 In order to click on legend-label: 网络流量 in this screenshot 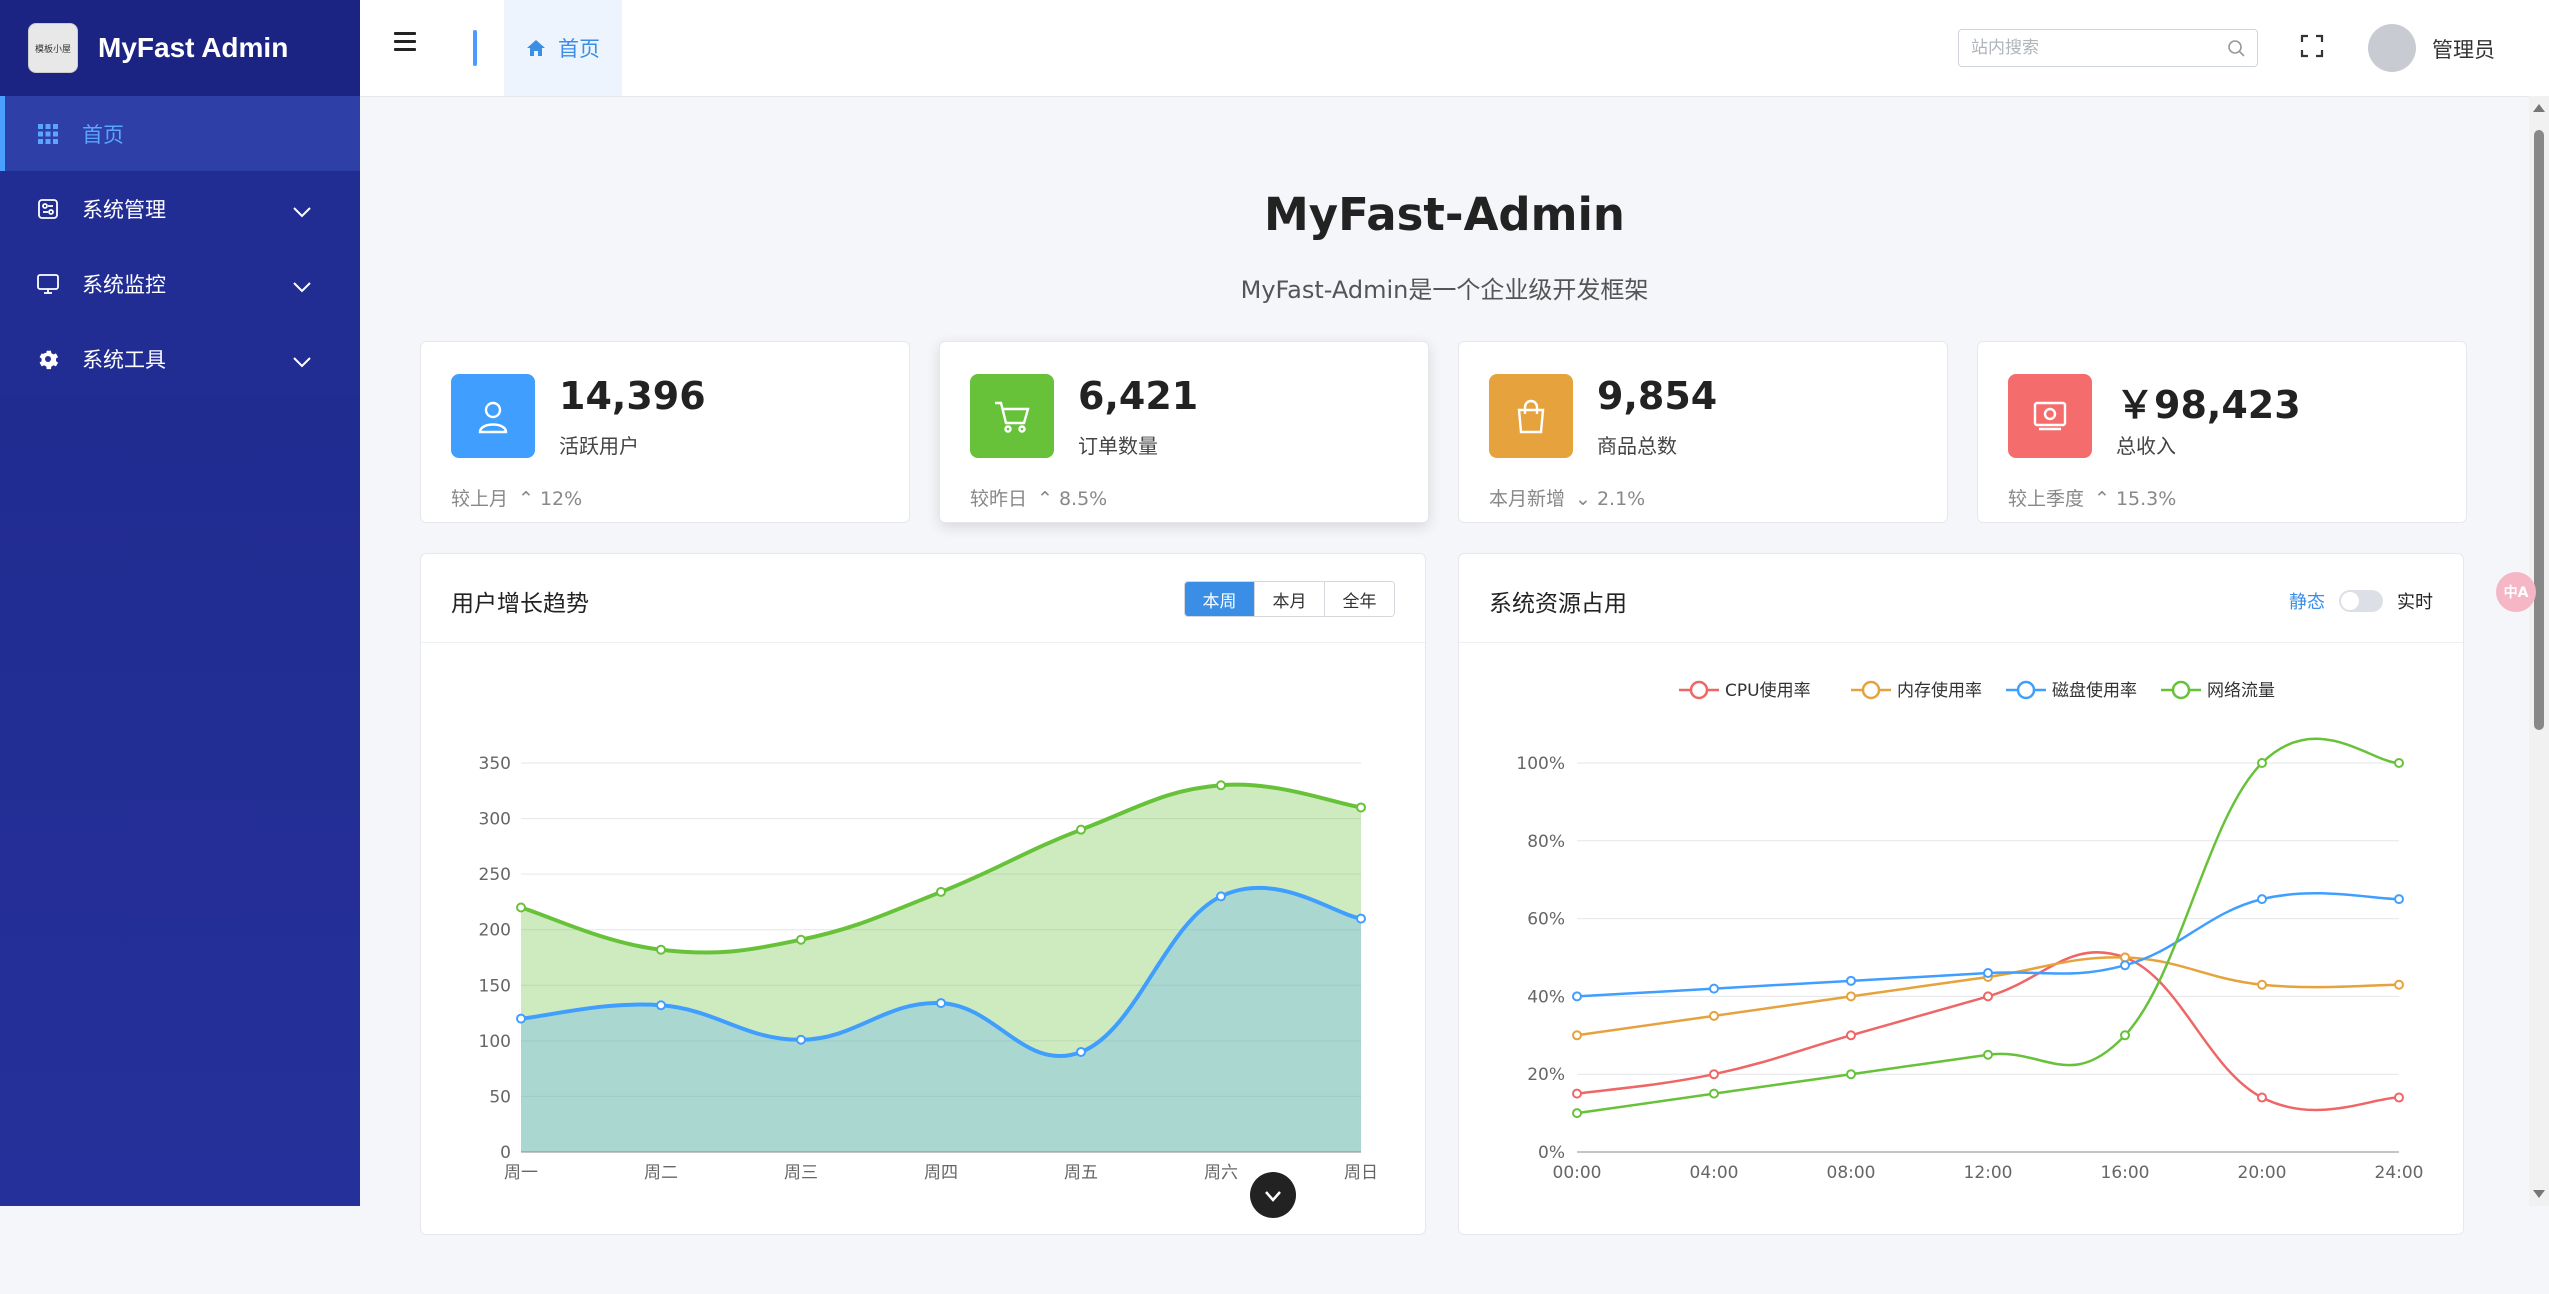, I will do `click(2241, 691)`.